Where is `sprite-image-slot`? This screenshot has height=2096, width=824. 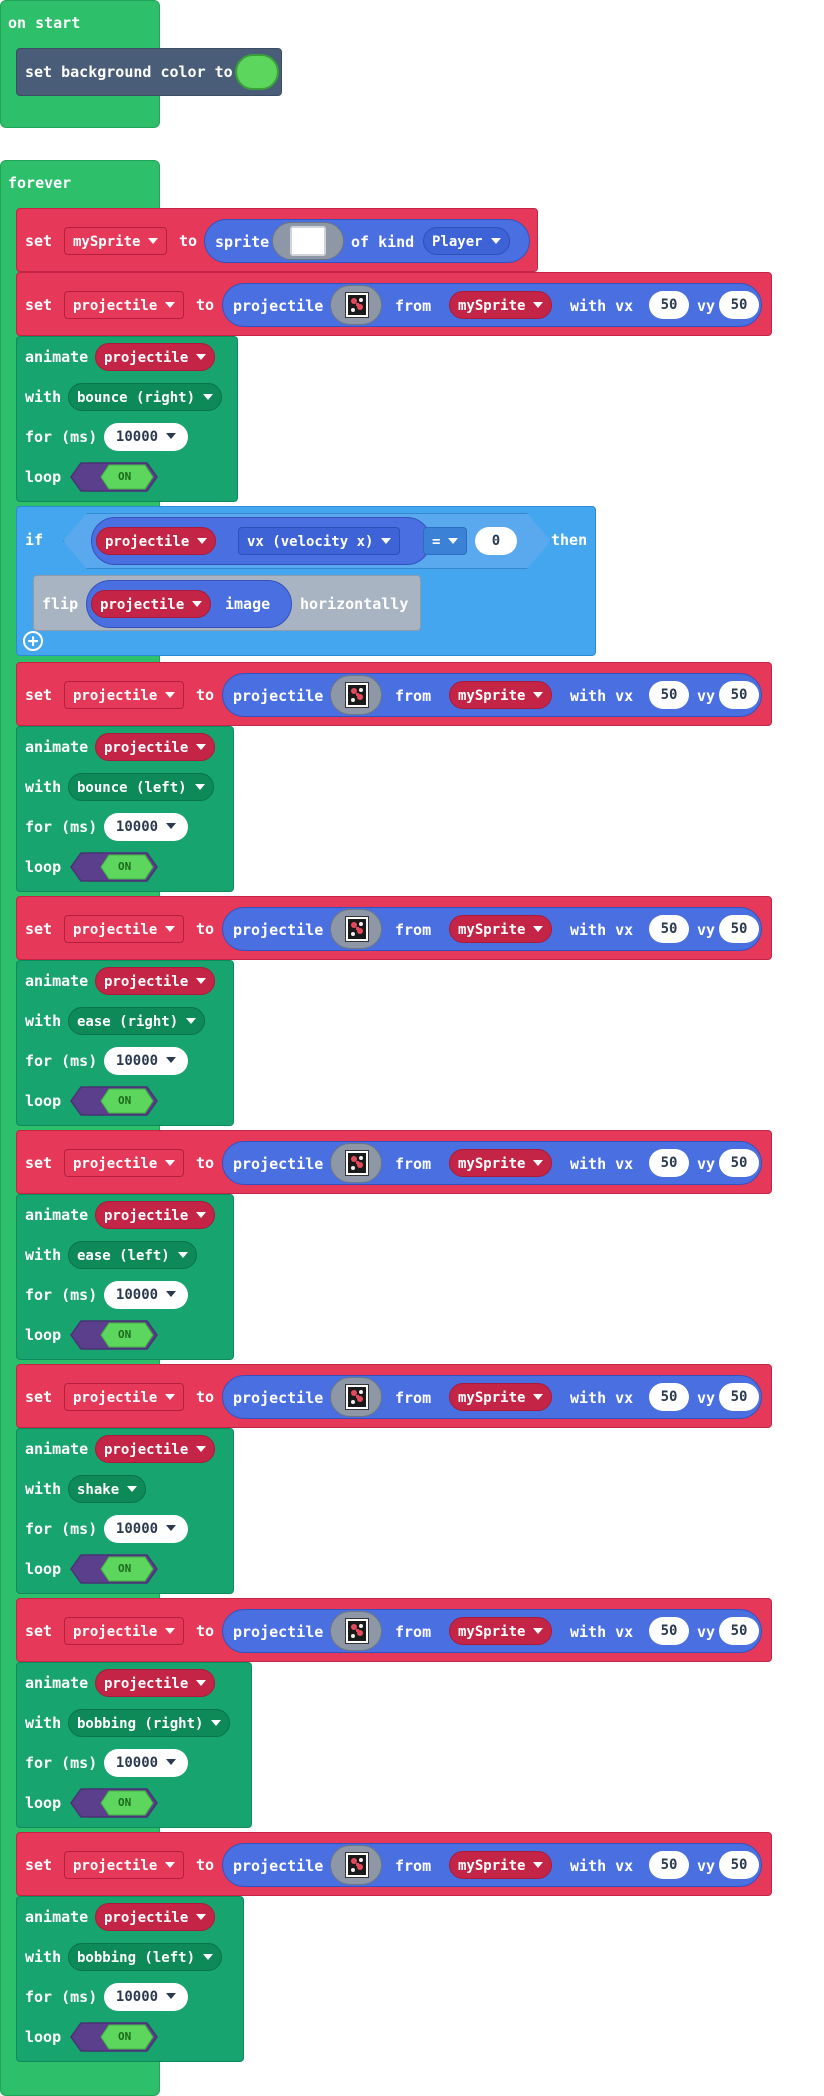
sprite-image-slot is located at coordinates (308, 241).